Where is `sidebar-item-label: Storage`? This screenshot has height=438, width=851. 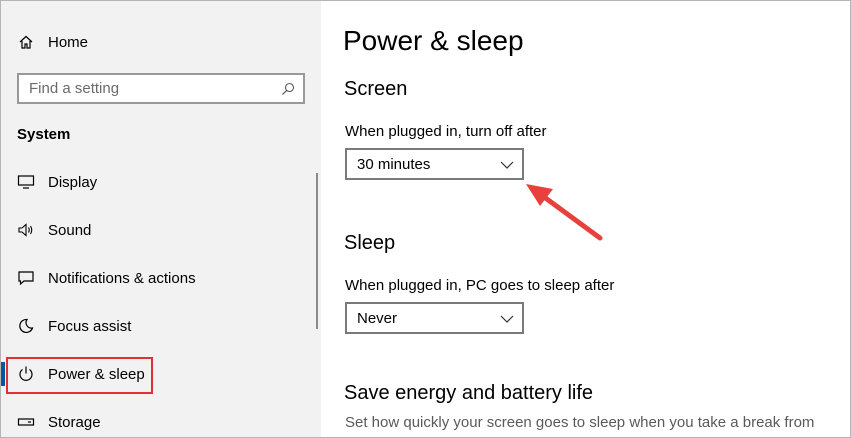 sidebar-item-label: Storage is located at coordinates (74, 422).